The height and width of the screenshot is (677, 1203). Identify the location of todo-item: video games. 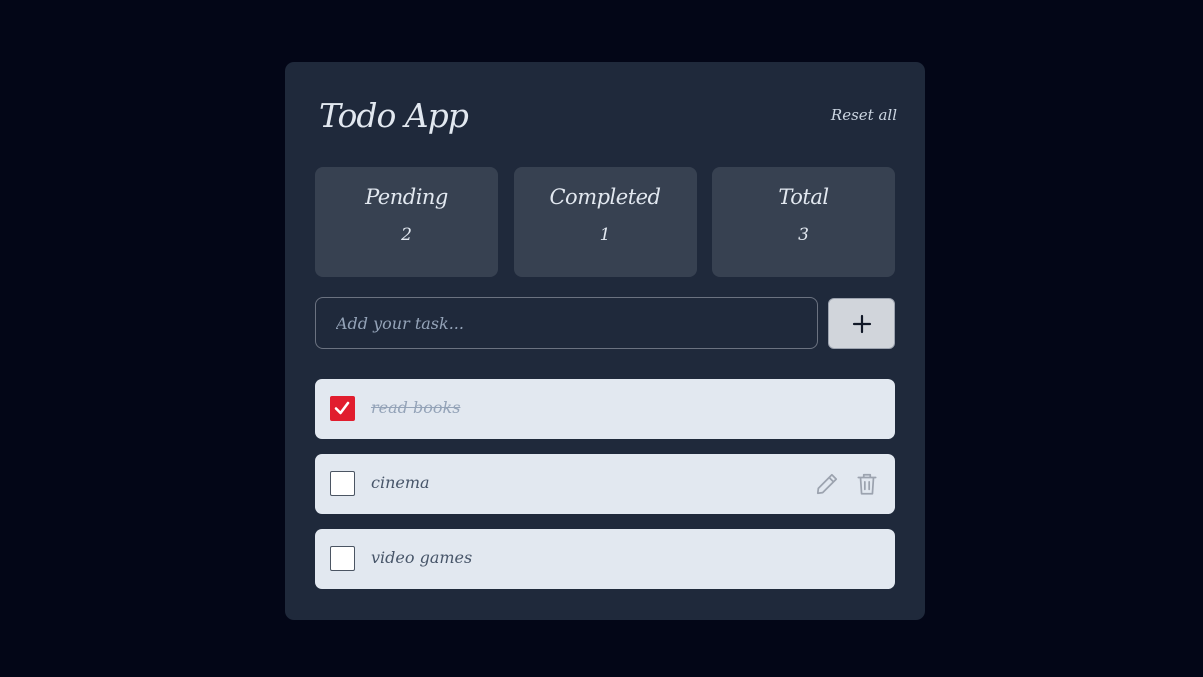
(605, 559).